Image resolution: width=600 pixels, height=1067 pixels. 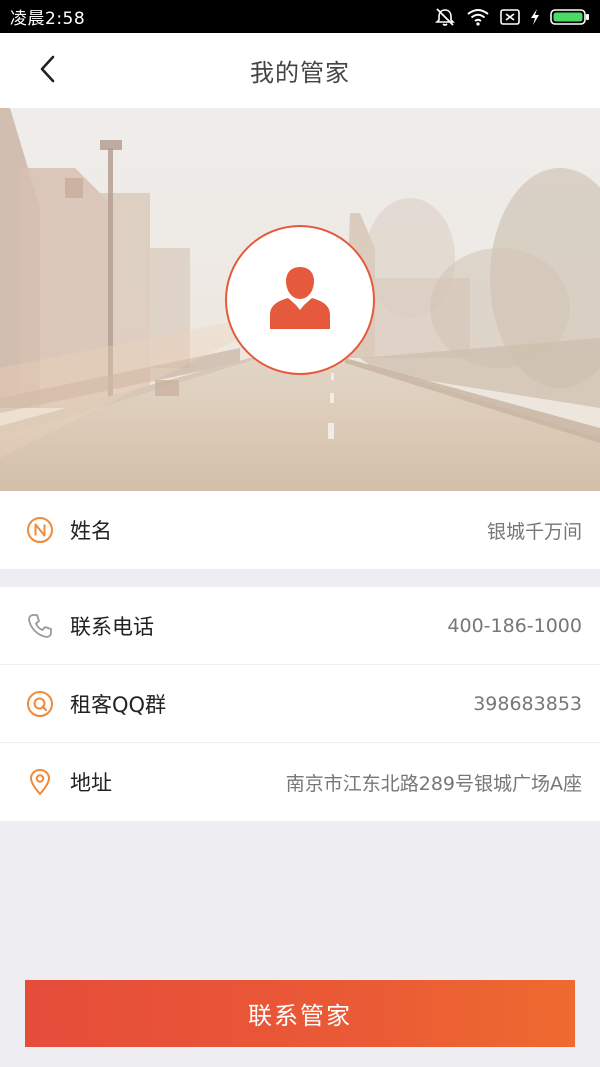 What do you see at coordinates (91, 783) in the screenshot?
I see `row-label: 地址` at bounding box center [91, 783].